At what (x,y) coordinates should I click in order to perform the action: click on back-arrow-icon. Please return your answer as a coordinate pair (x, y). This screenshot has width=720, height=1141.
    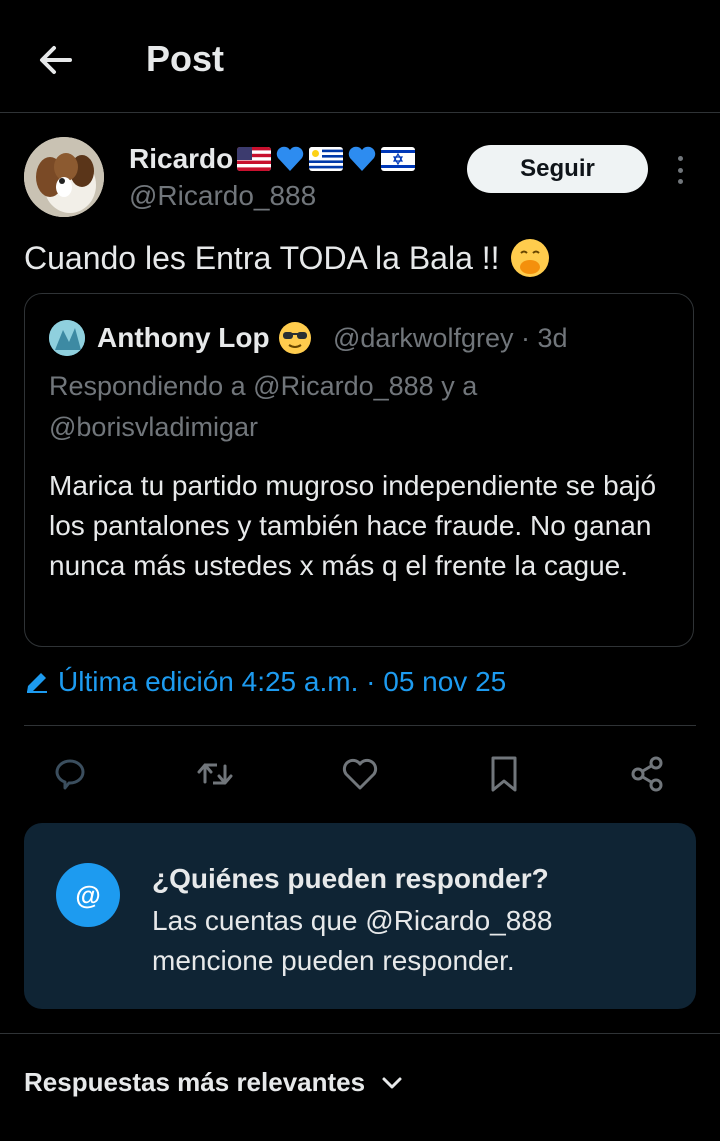
    Looking at the image, I should click on (56, 60).